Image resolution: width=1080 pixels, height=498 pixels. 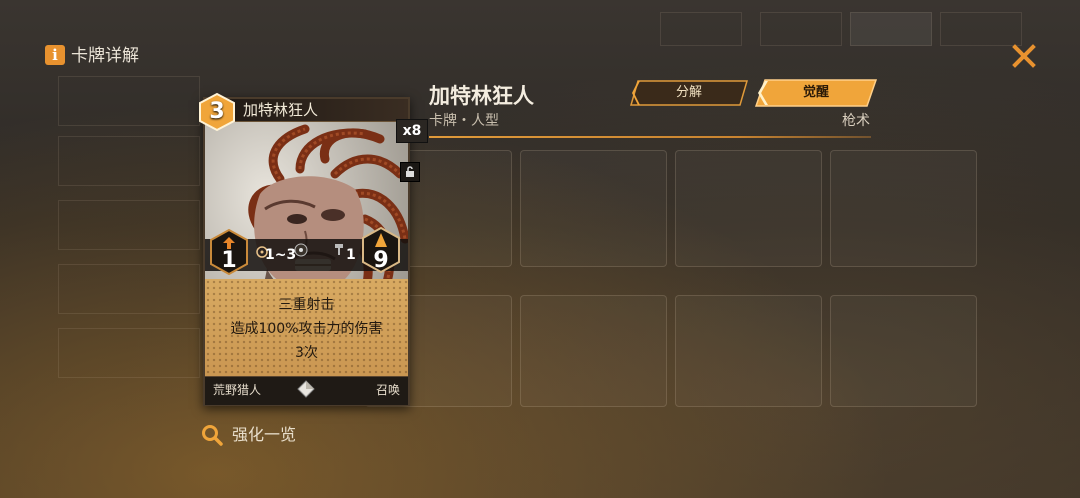 What do you see at coordinates (464, 121) in the screenshot?
I see `detail-subtitle: 卡牌・人型` at bounding box center [464, 121].